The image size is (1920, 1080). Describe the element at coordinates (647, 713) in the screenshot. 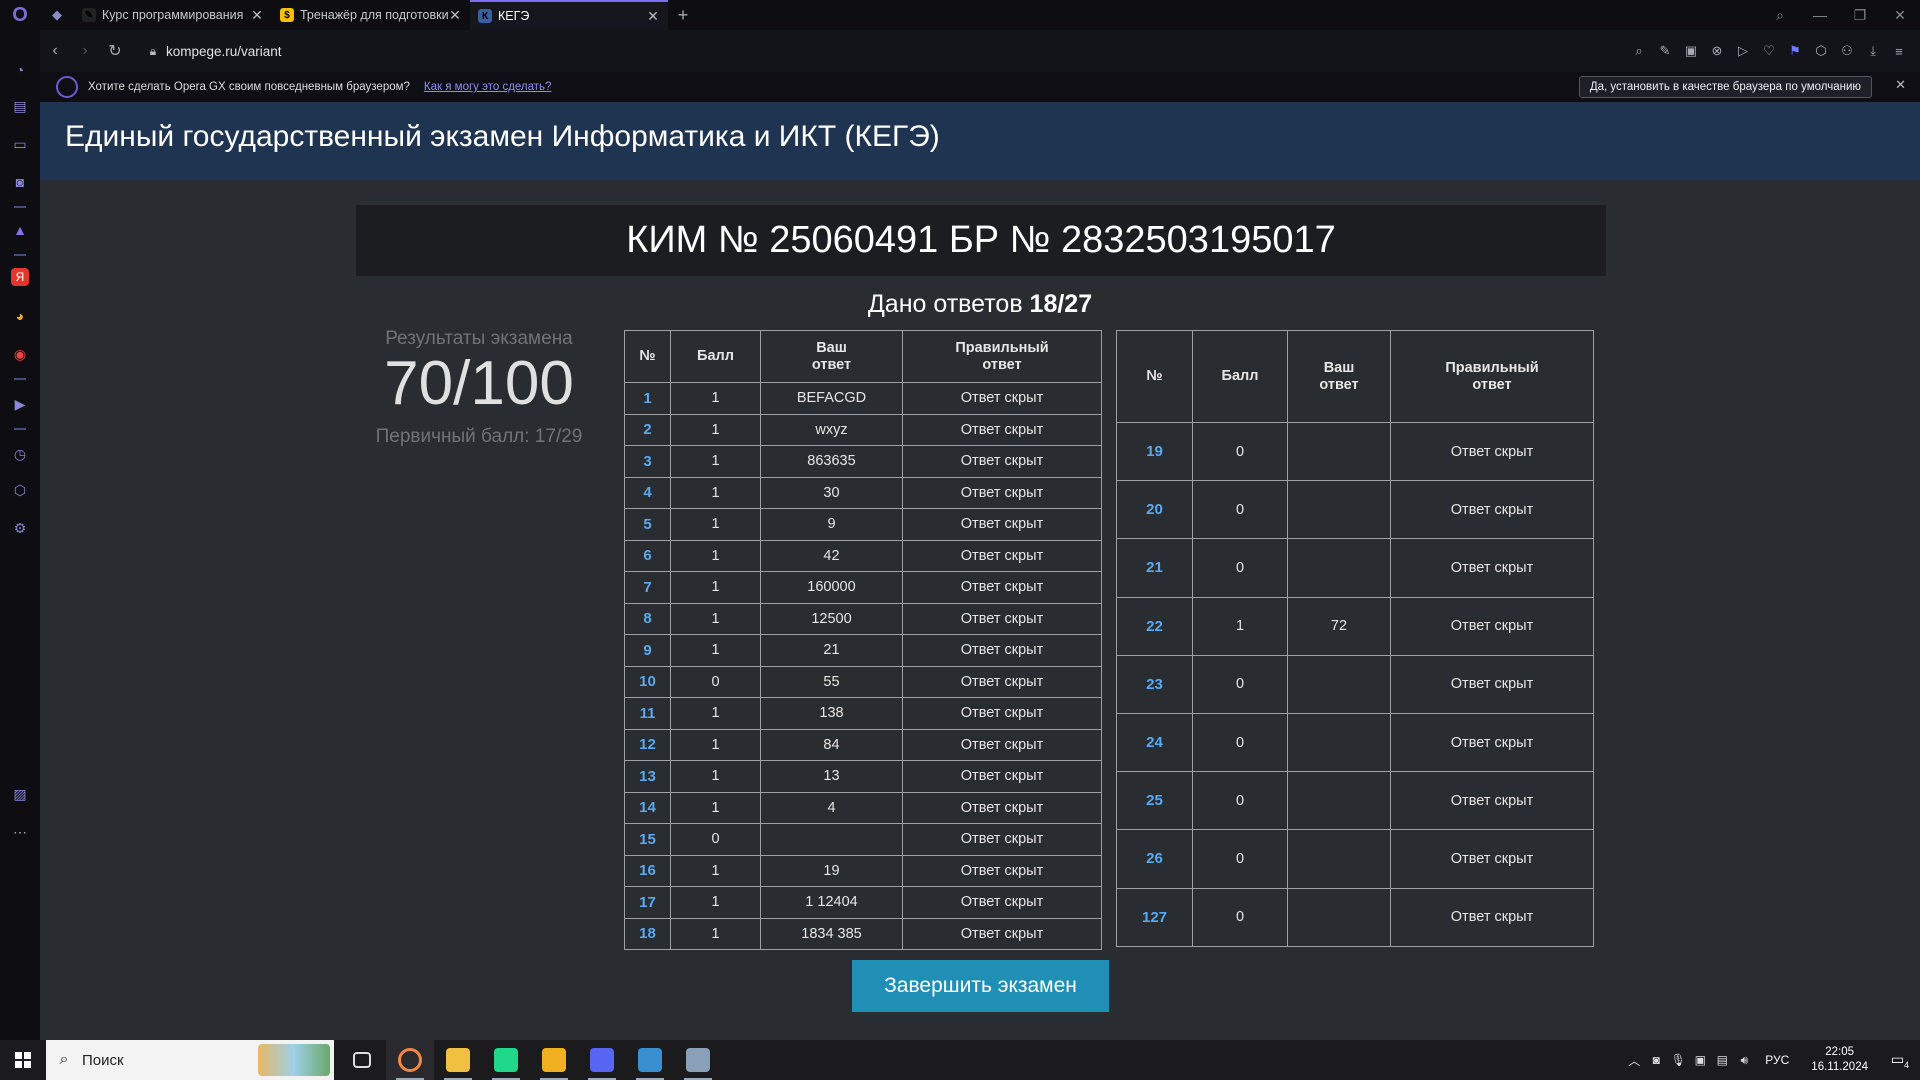

I see `task-number: 11` at that location.